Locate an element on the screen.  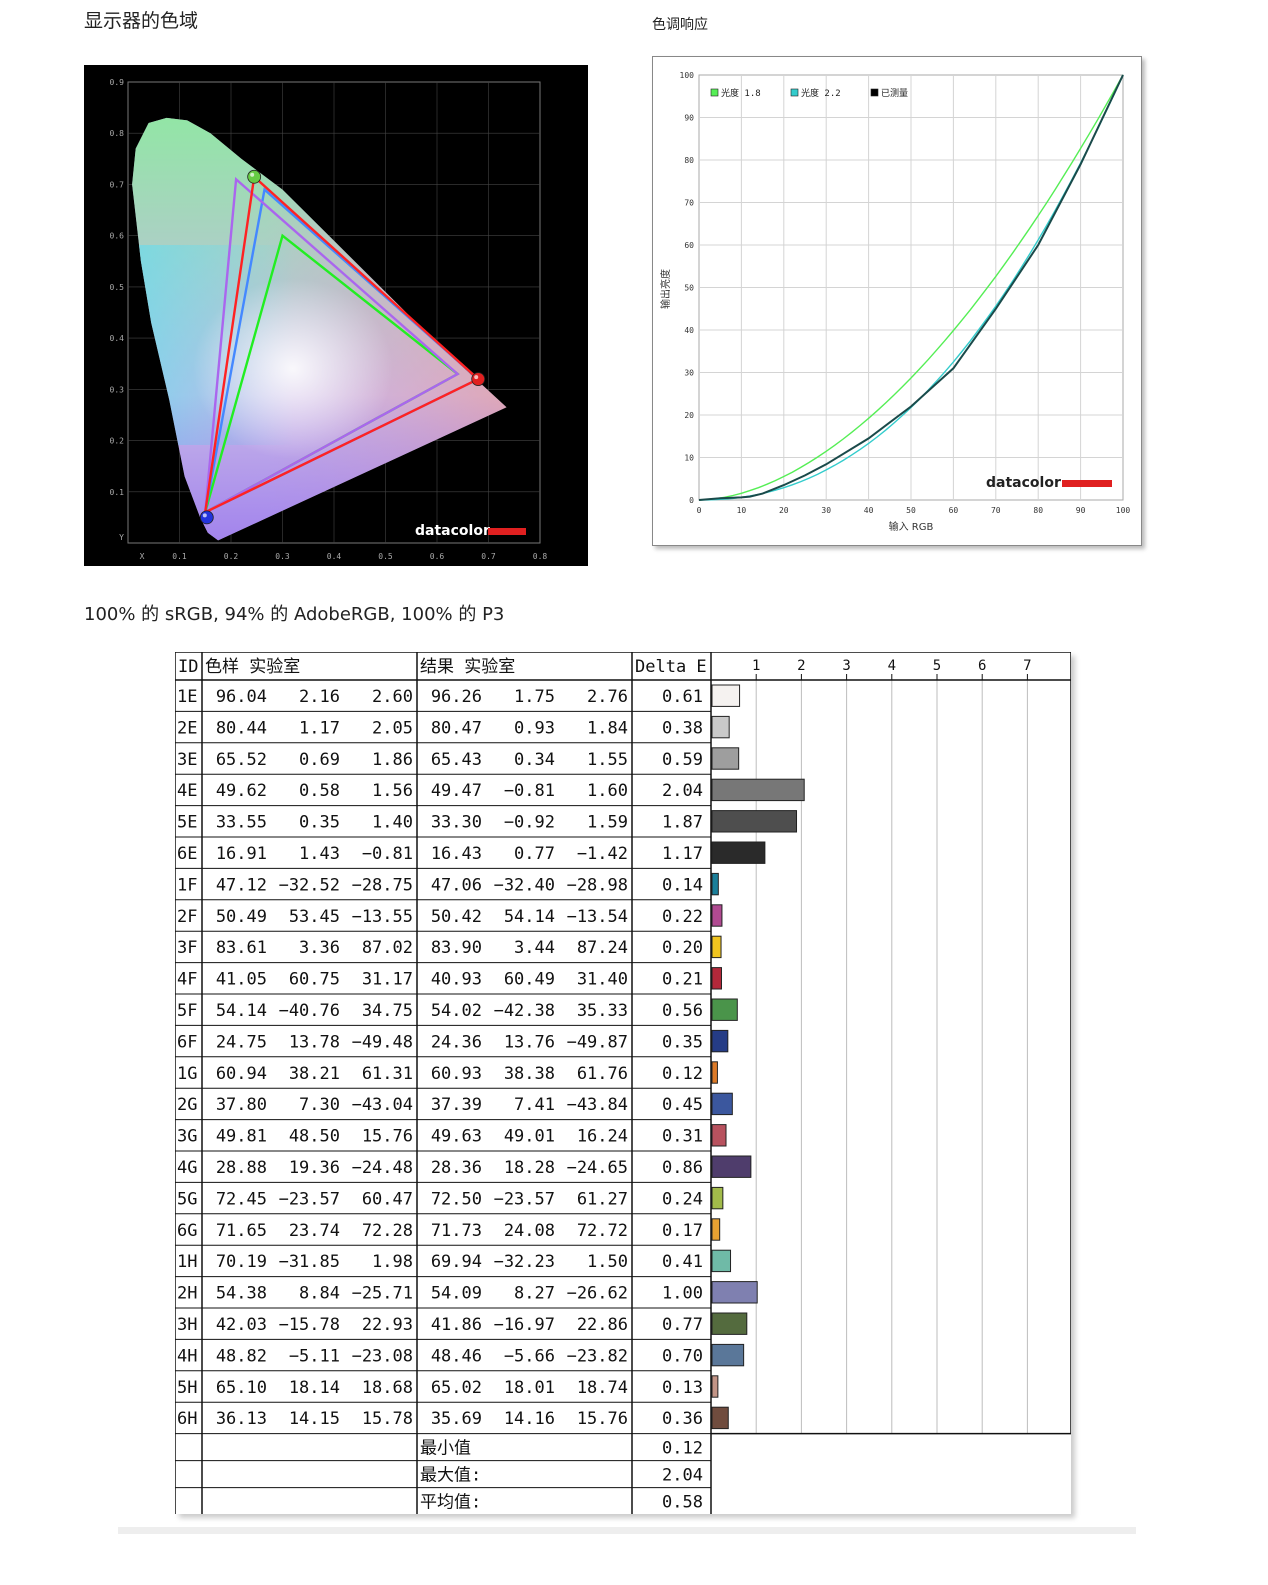
tone-ytick: 60 is located at coordinates (689, 245).